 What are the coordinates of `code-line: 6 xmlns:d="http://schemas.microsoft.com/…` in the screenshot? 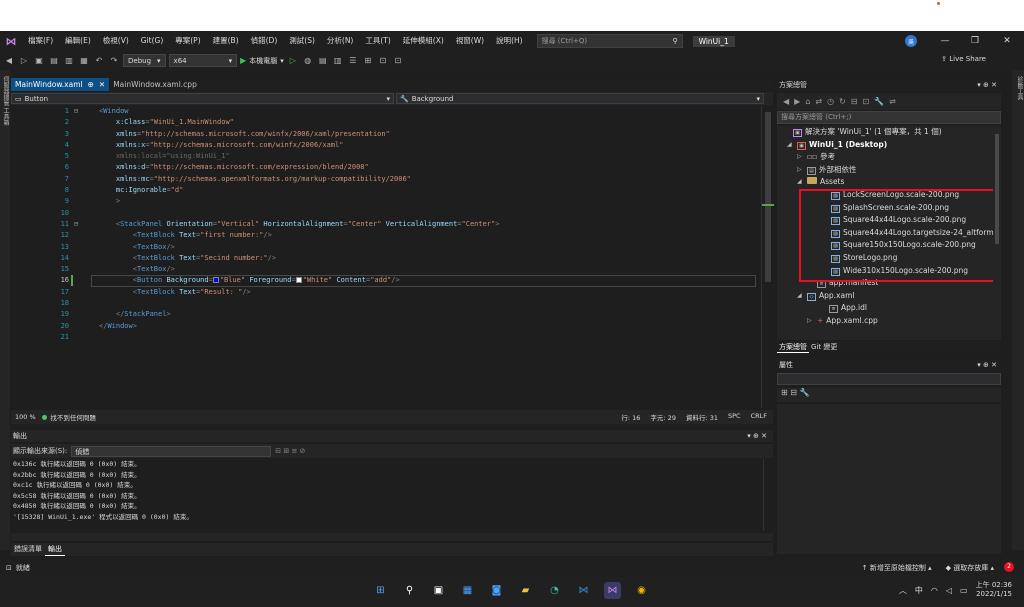 It's located at (386, 167).